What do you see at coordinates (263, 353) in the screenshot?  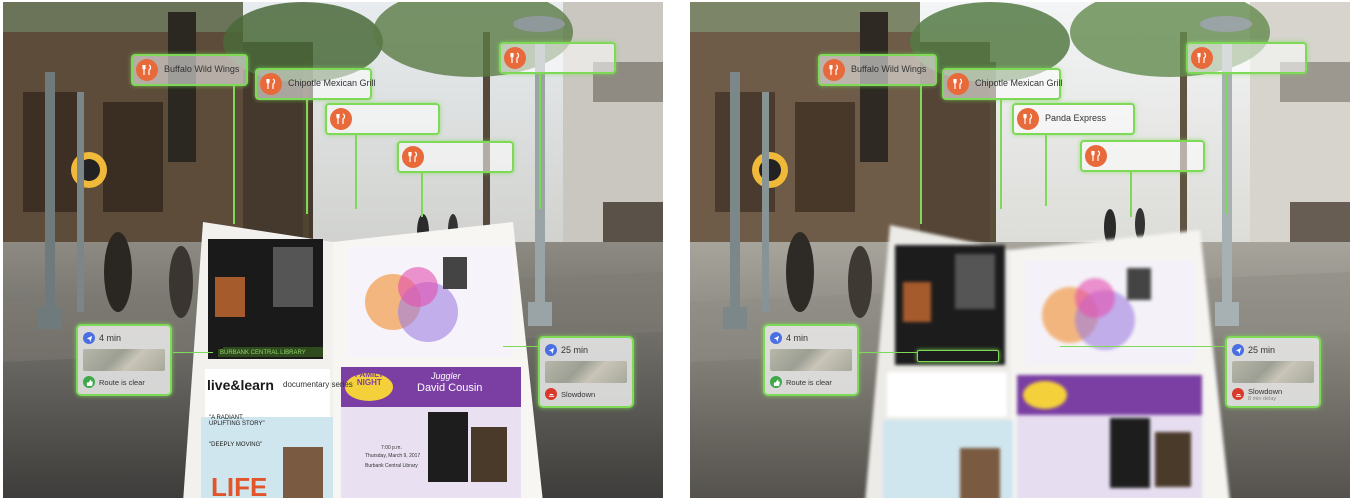 I see `flyer-strip-label: BURBANK CENTRAL LIBRARY` at bounding box center [263, 353].